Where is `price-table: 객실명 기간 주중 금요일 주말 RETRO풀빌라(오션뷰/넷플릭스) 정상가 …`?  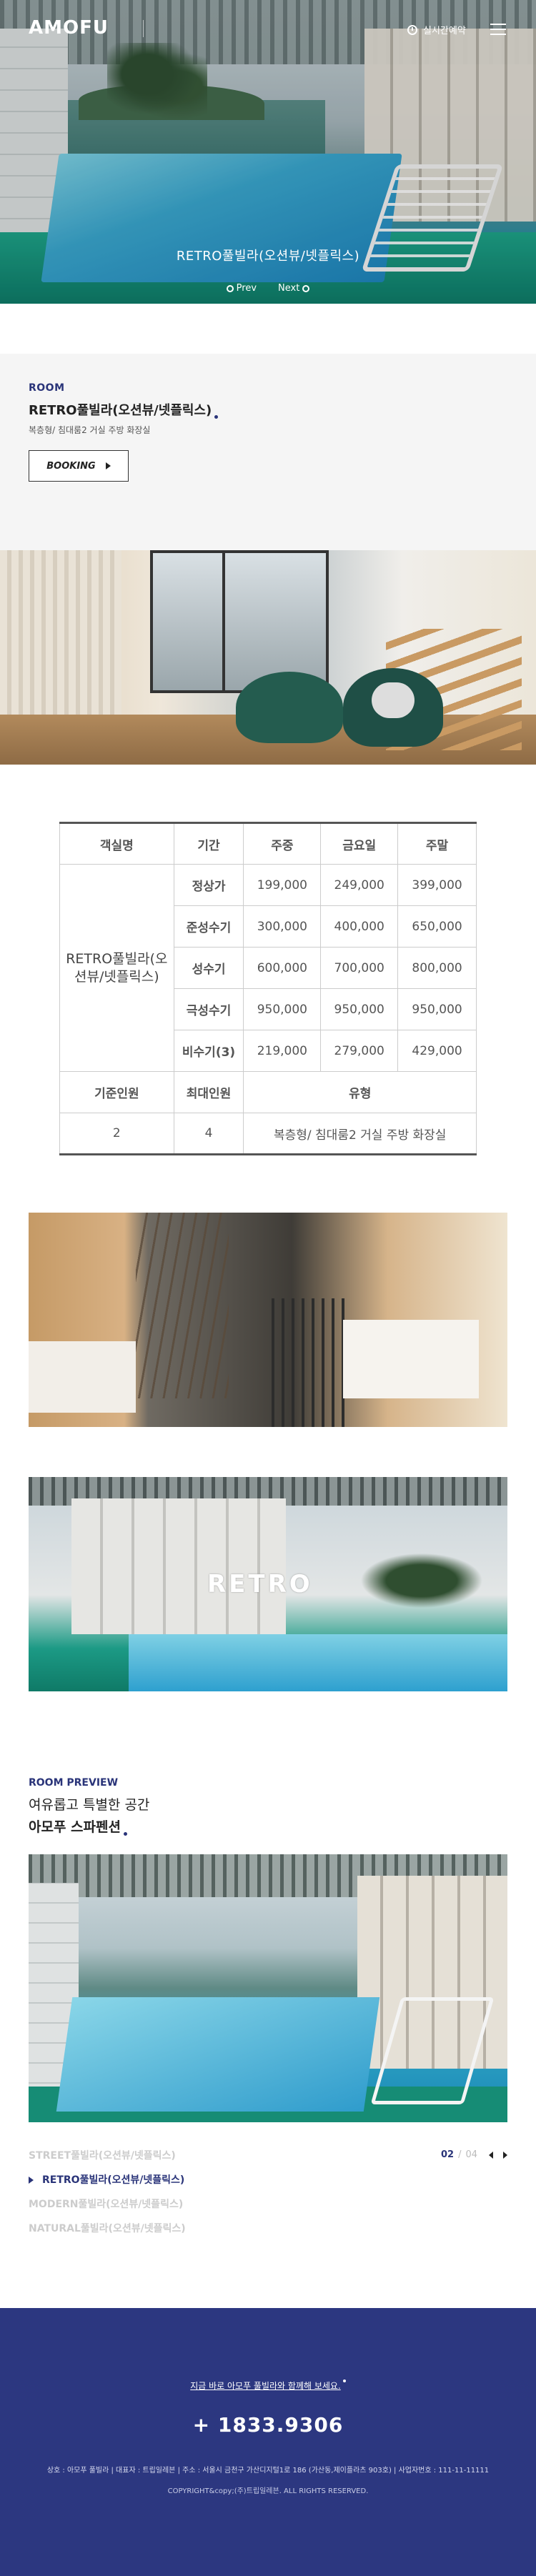
price-table: 객실명 기간 주중 금요일 주말 RETRO풀빌라(오션뷰/넷플릭스) 정상가 … is located at coordinates (268, 988).